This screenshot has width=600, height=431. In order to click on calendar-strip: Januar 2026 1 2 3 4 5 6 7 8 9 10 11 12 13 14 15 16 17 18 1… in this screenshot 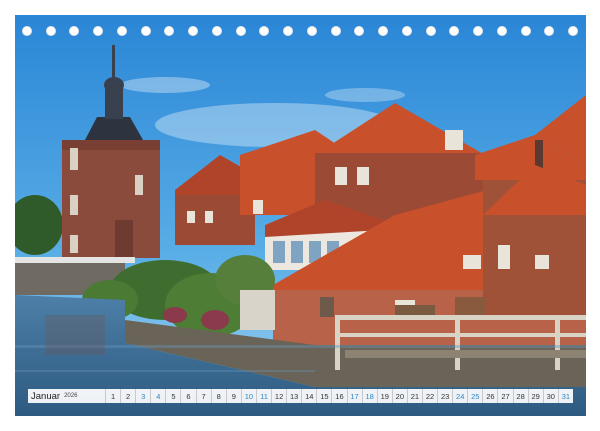, I will do `click(300, 396)`.